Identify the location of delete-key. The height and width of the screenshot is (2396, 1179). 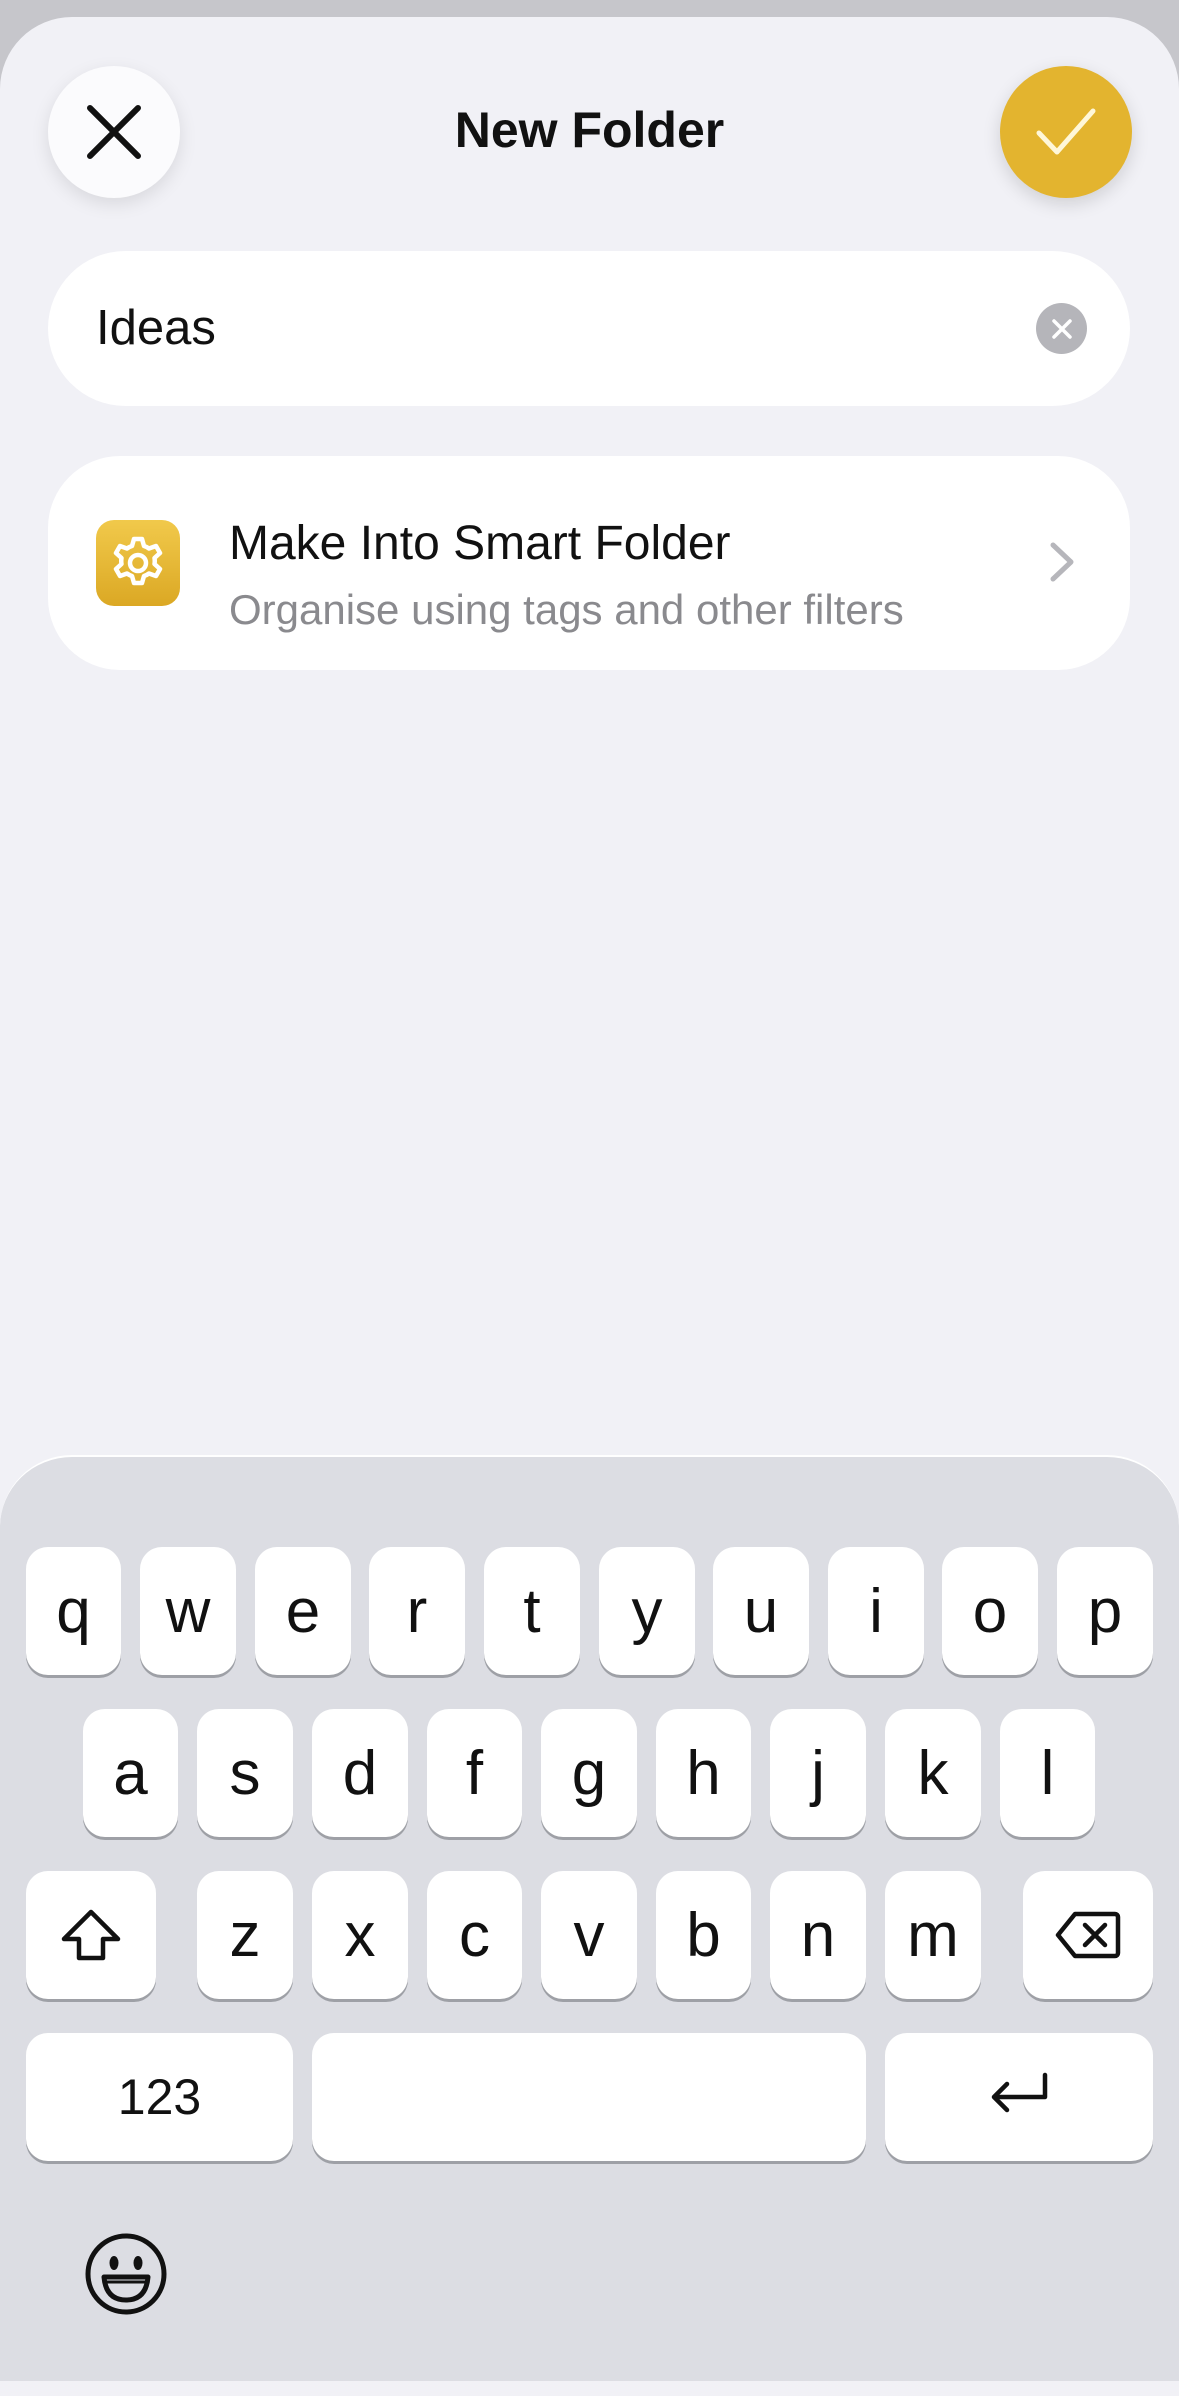
(1088, 1935).